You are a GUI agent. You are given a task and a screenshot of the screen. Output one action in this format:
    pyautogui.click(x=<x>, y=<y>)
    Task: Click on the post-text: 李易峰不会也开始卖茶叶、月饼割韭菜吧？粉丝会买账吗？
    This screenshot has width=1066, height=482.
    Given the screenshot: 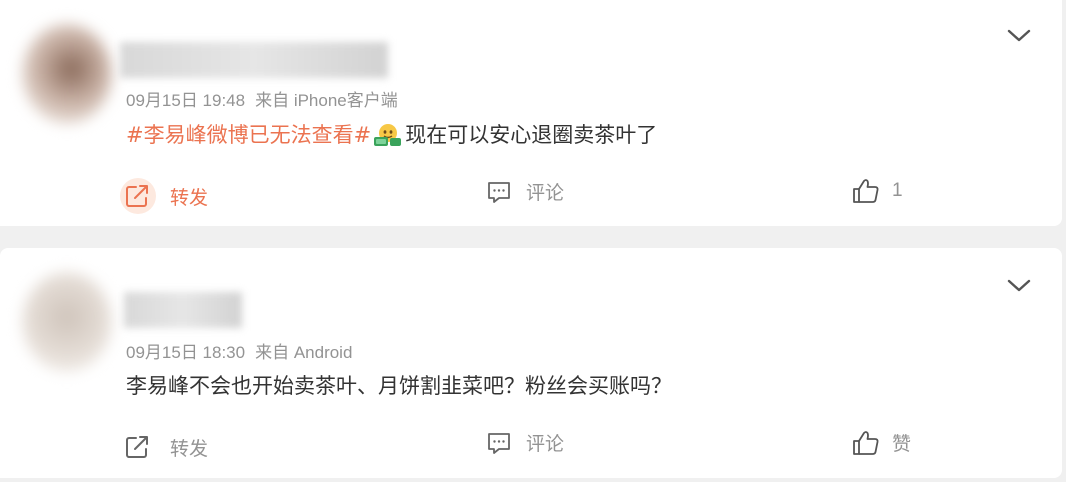 What is the action you would take?
    pyautogui.click(x=399, y=386)
    